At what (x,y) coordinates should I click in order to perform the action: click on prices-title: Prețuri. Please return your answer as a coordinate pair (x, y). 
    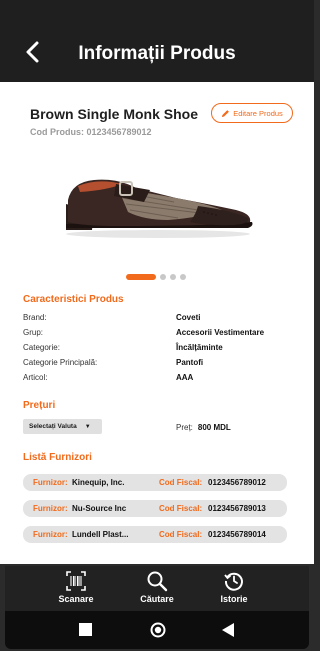
    Looking at the image, I should click on (39, 405).